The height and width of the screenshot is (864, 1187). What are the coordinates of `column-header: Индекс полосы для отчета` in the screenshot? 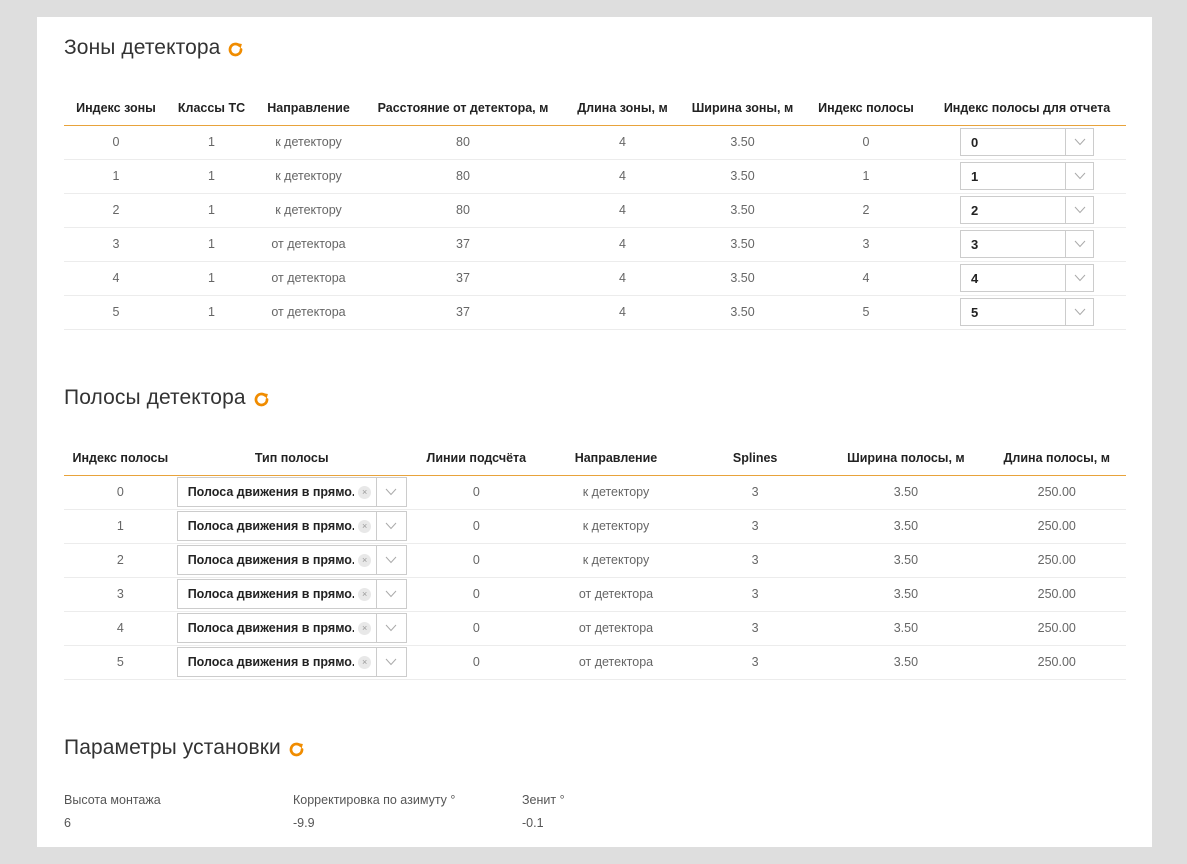 It's located at (1027, 108).